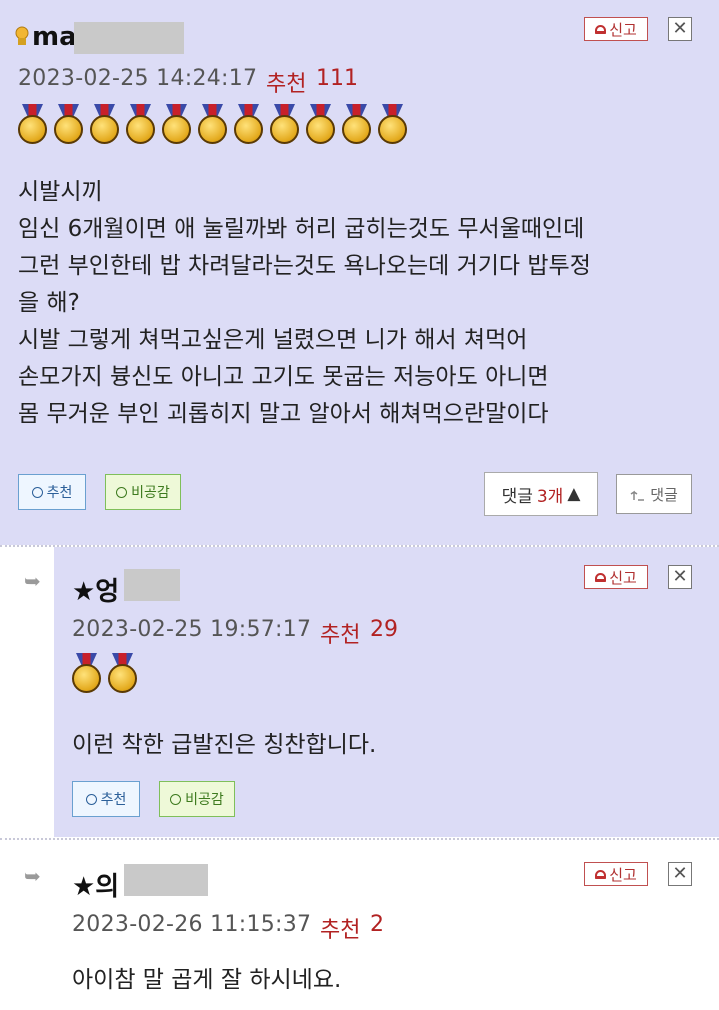 The image size is (719, 1010). Describe the element at coordinates (301, 229) in the screenshot. I see `body-line: 임신 6개월이면 애 눌릴까봐 허리 굽히는것도 무서울때인데` at that location.